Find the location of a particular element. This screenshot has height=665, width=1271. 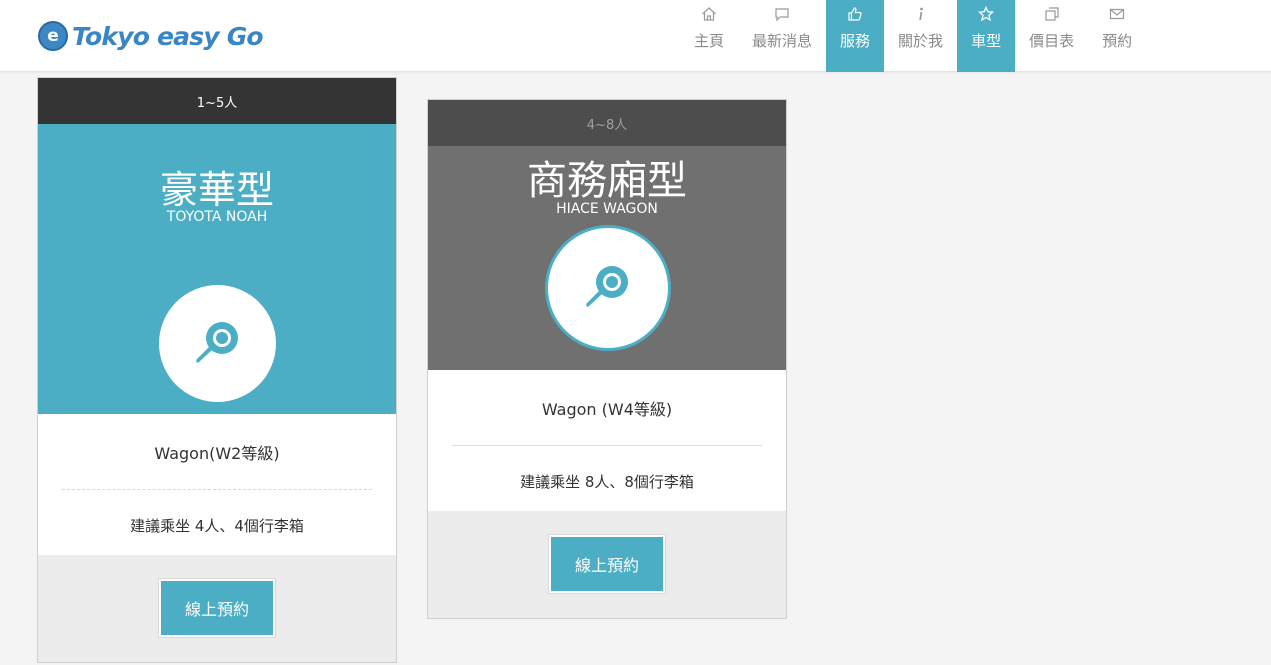

nav-label: 車型 is located at coordinates (986, 41).